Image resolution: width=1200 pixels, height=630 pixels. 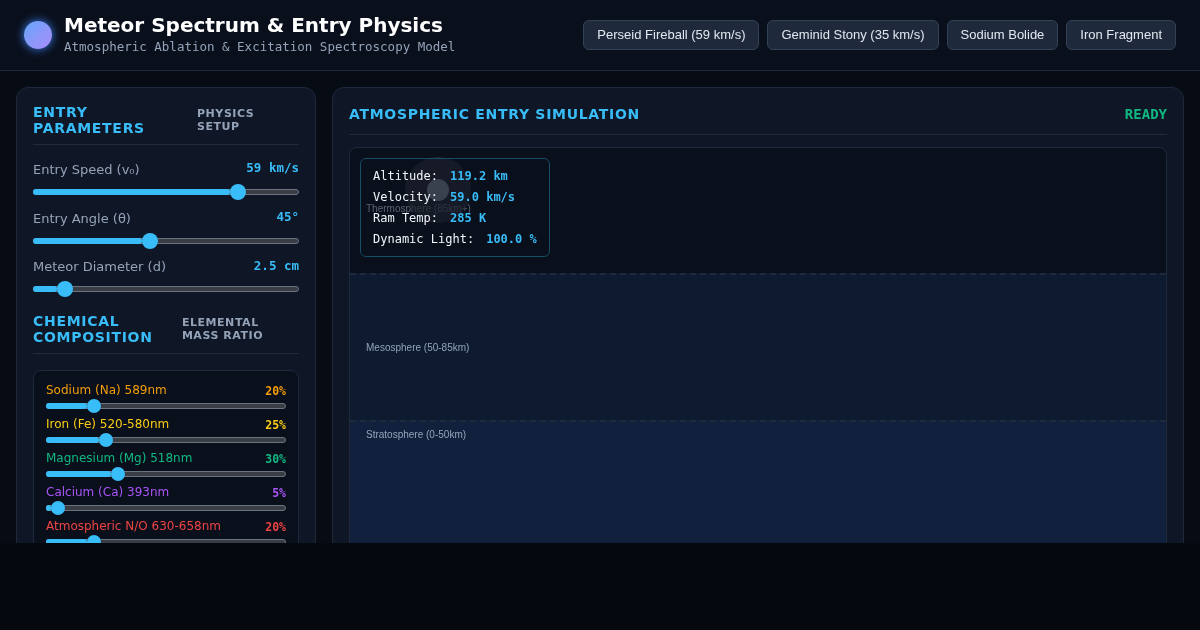 I want to click on element-label: Atmospheric N/O 630-658nm, so click(x=133, y=527).